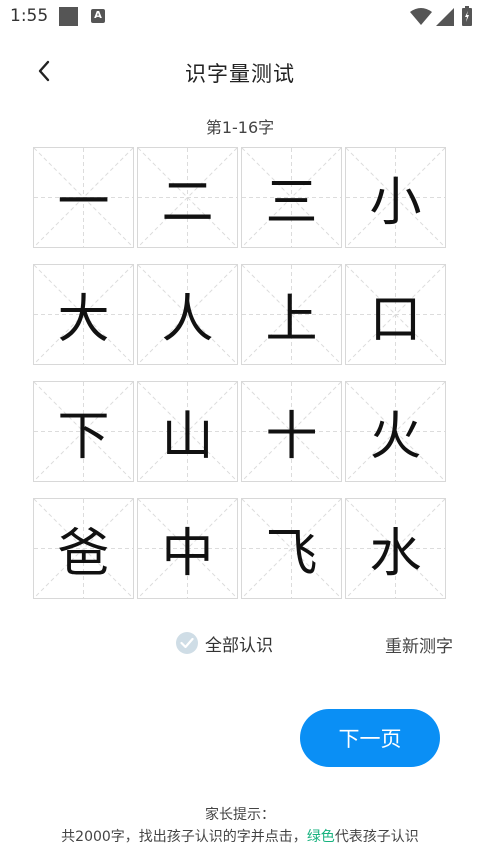  I want to click on retest-button: 重新测字, so click(419, 644).